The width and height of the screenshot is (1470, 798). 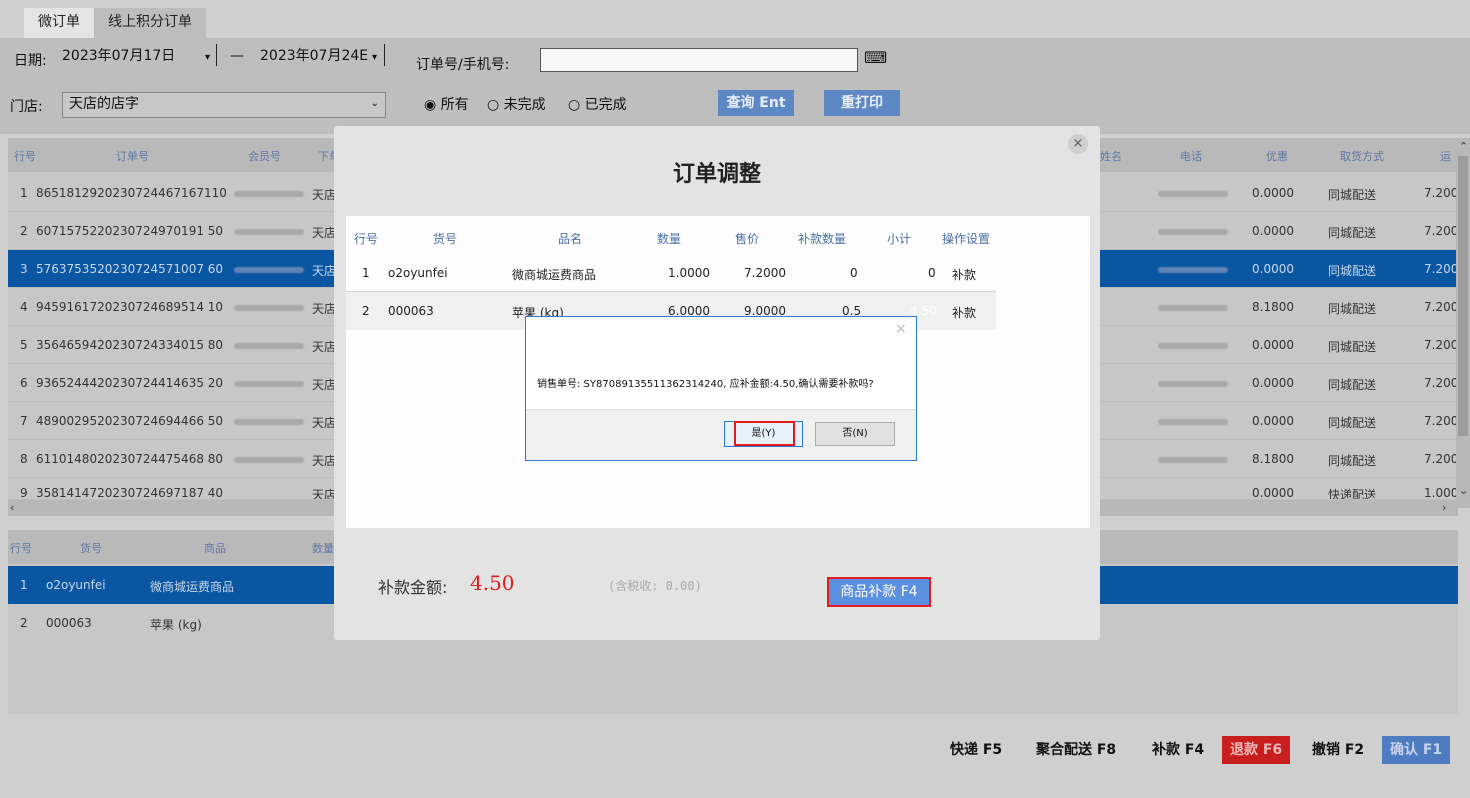 What do you see at coordinates (570, 239) in the screenshot?
I see `col-header: 品名` at bounding box center [570, 239].